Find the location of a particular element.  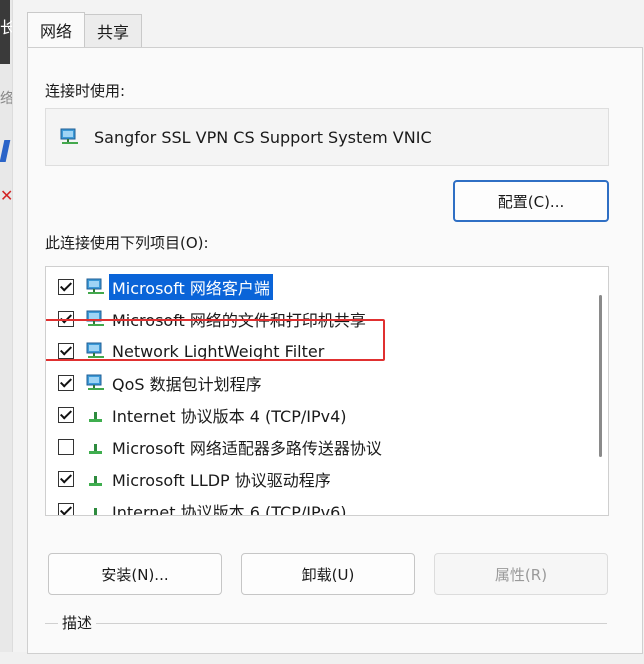

highlight-annotation is located at coordinates (215, 340).